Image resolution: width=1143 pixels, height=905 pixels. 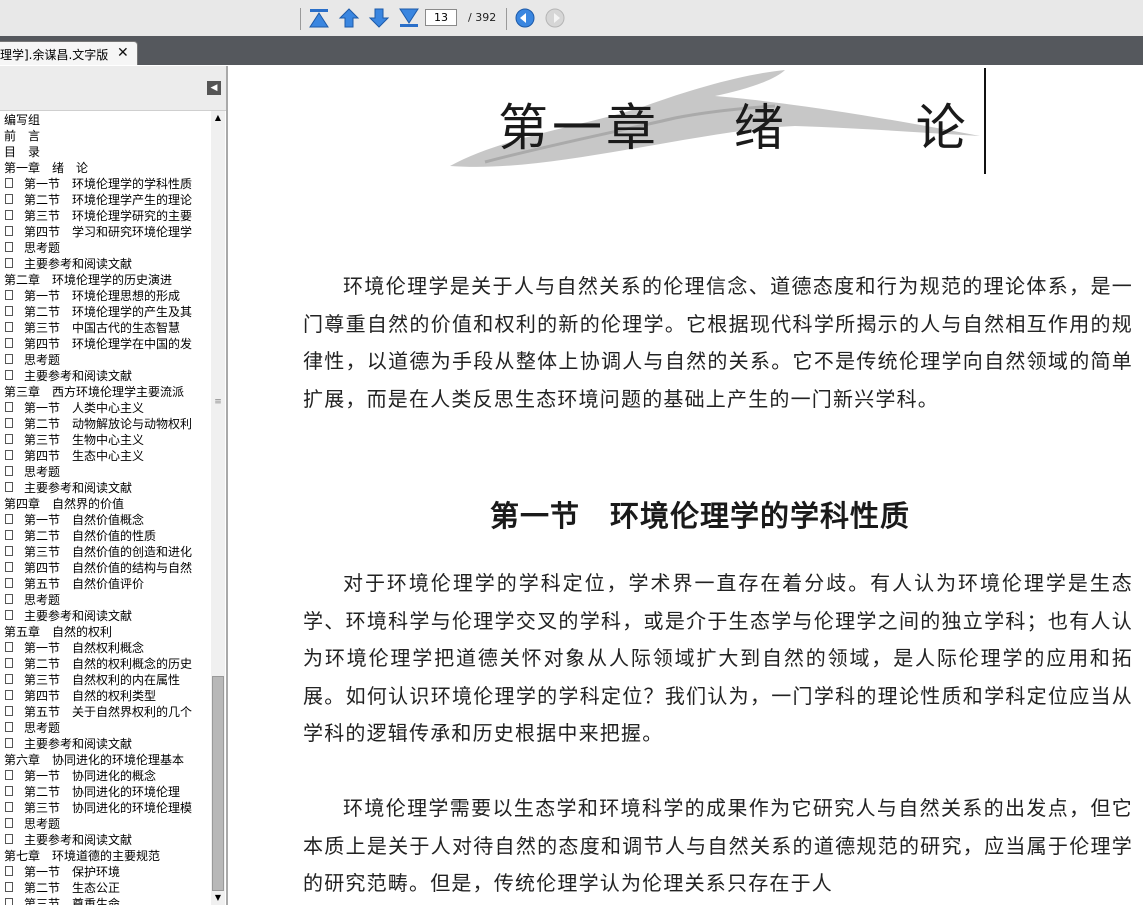 I want to click on outline-item: 第三节 生物中心主义, so click(x=105, y=439).